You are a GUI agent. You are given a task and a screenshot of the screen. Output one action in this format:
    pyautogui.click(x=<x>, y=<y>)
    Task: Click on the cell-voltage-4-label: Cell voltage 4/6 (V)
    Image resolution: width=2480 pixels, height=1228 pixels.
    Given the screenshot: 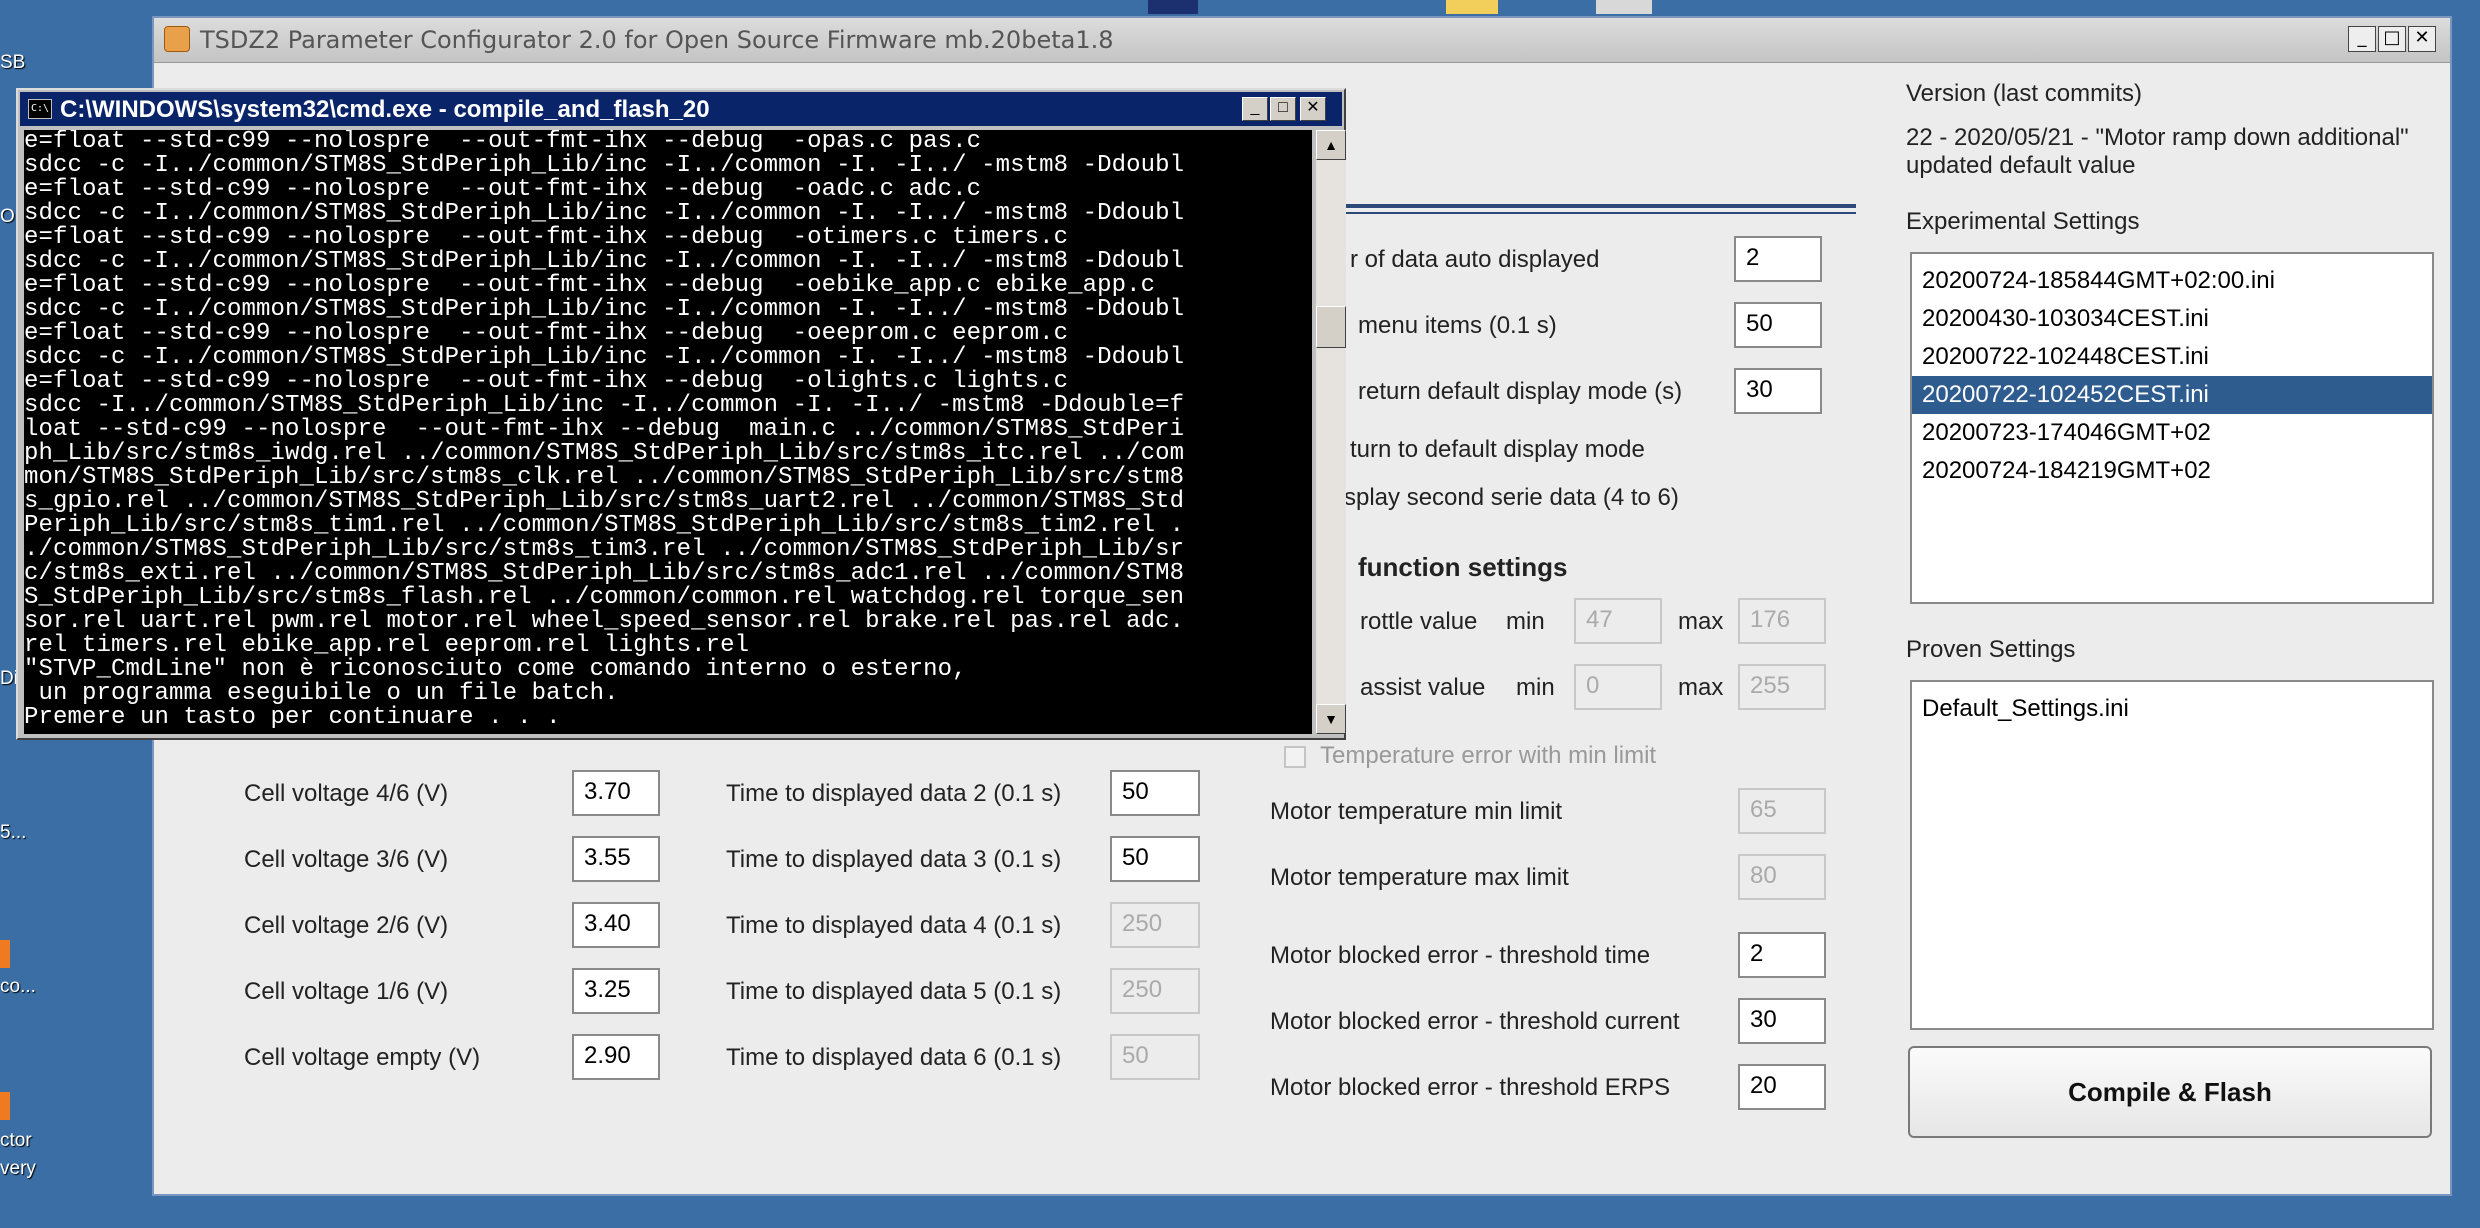 What is the action you would take?
    pyautogui.click(x=346, y=793)
    